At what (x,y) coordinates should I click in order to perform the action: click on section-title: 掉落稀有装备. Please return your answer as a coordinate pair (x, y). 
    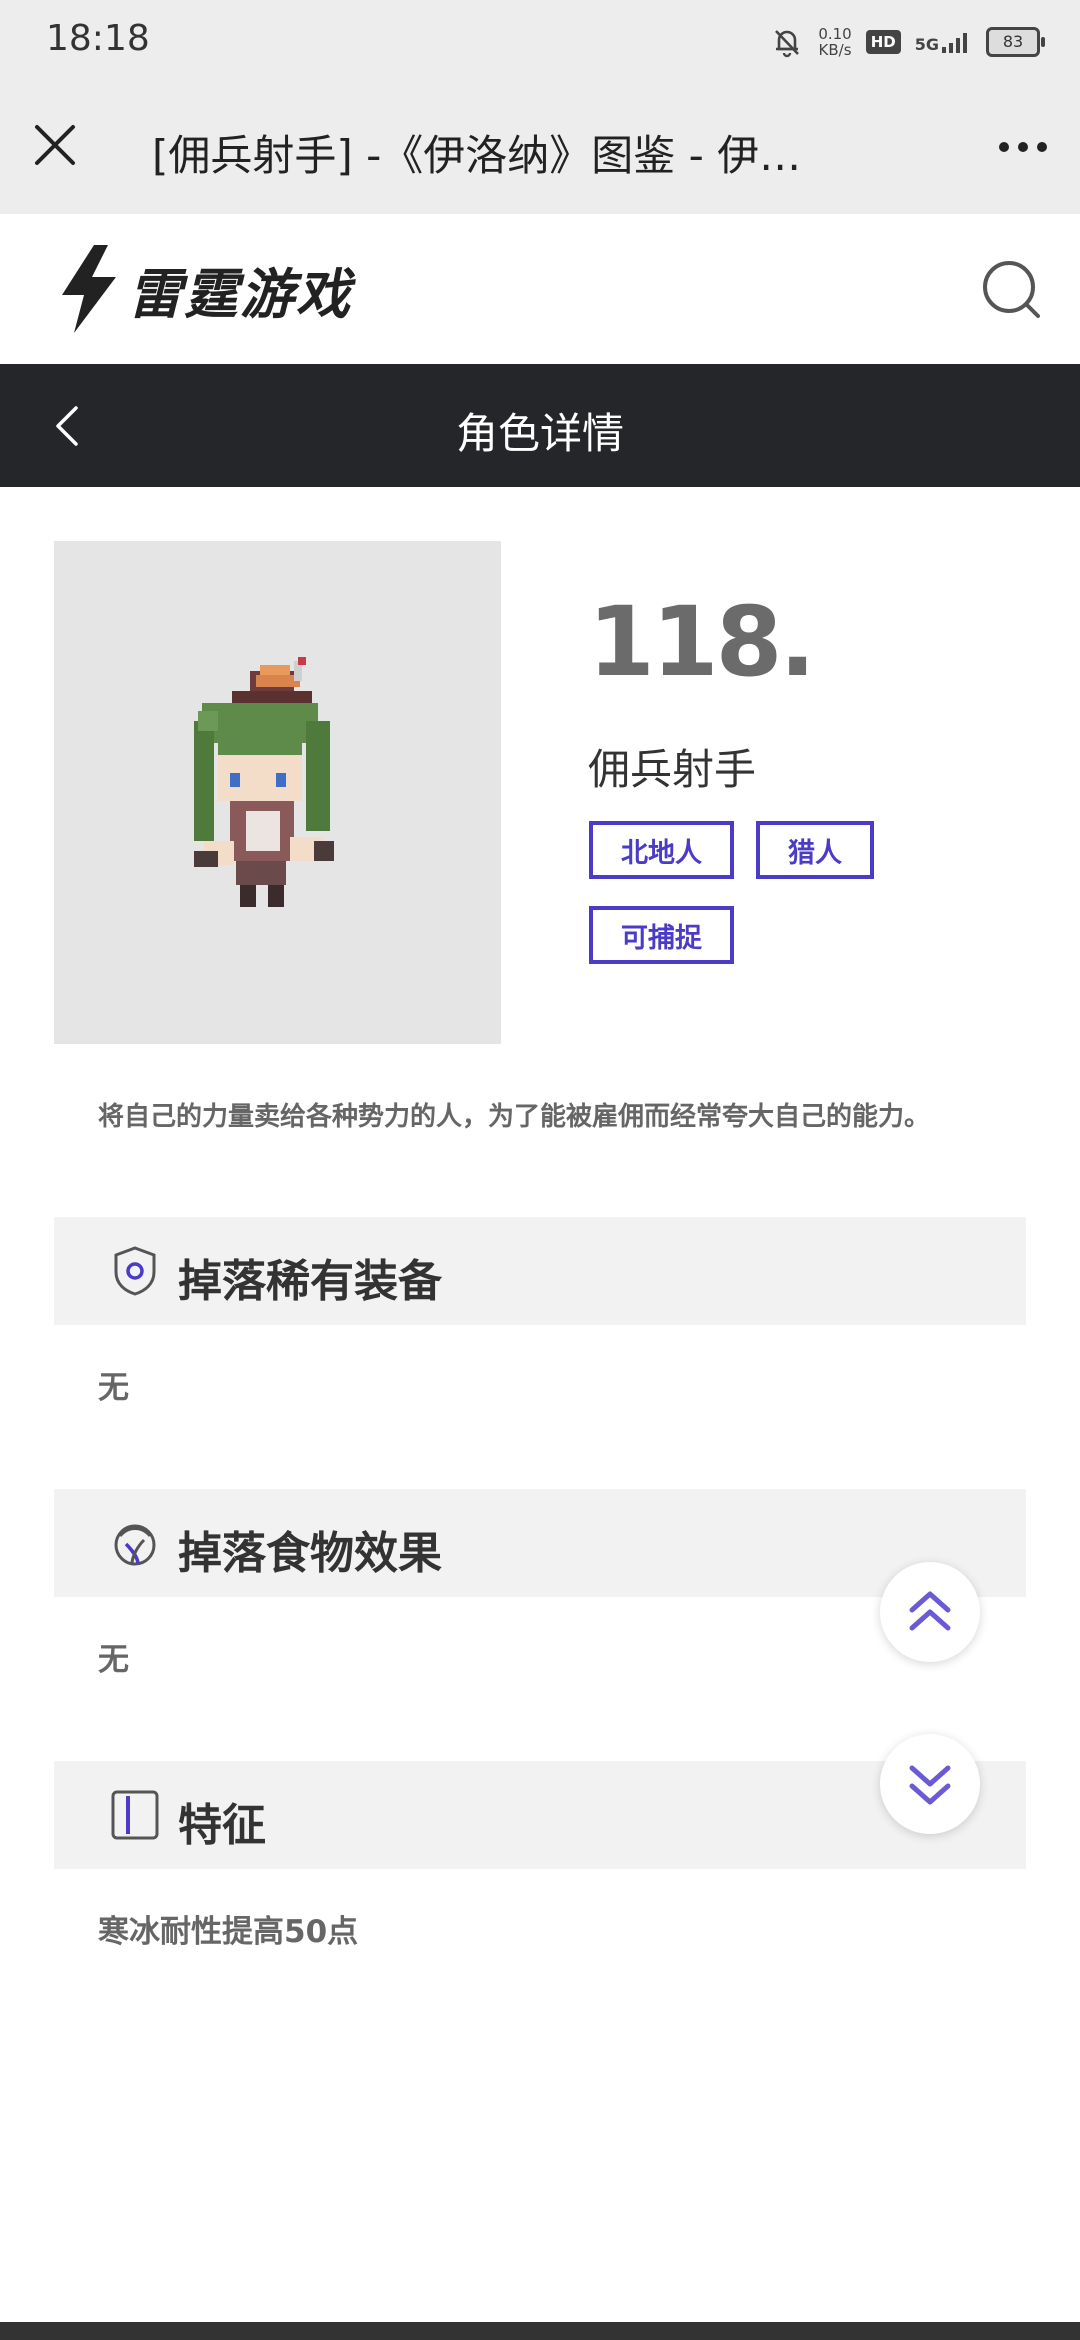
    Looking at the image, I should click on (310, 1281).